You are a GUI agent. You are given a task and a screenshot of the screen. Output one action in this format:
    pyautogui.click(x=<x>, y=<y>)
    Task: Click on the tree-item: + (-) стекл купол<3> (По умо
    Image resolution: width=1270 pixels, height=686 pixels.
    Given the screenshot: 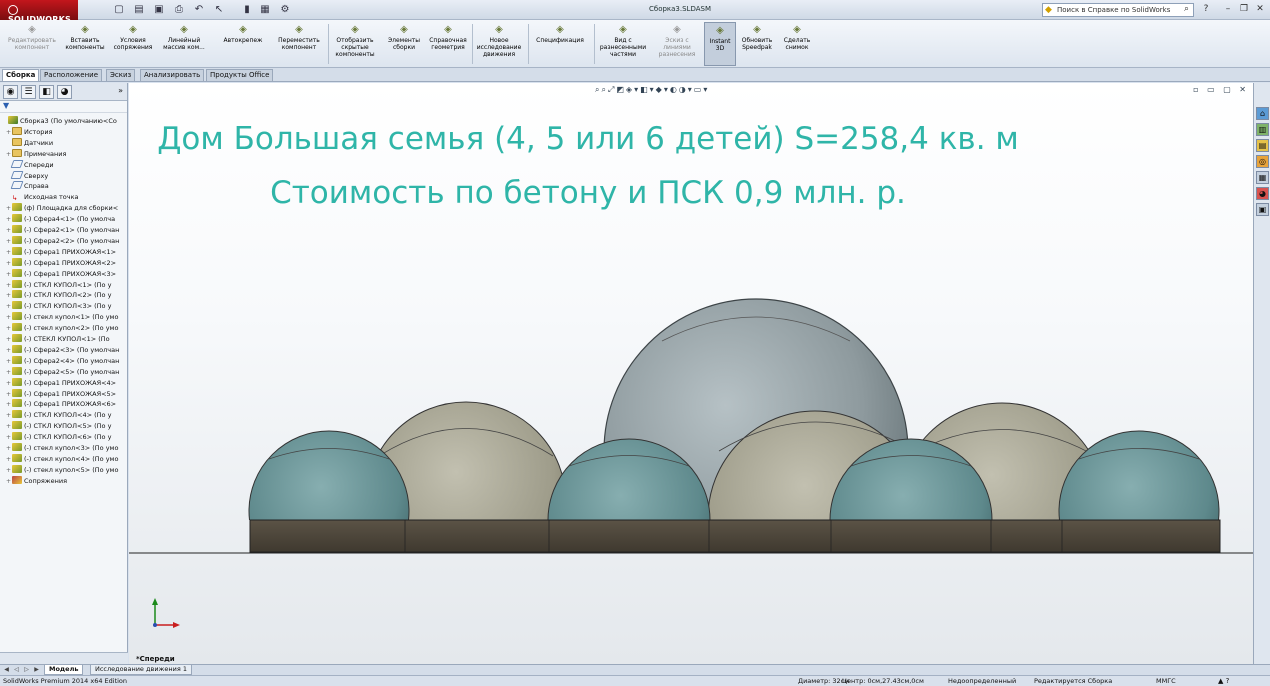 What is the action you would take?
    pyautogui.click(x=64, y=448)
    